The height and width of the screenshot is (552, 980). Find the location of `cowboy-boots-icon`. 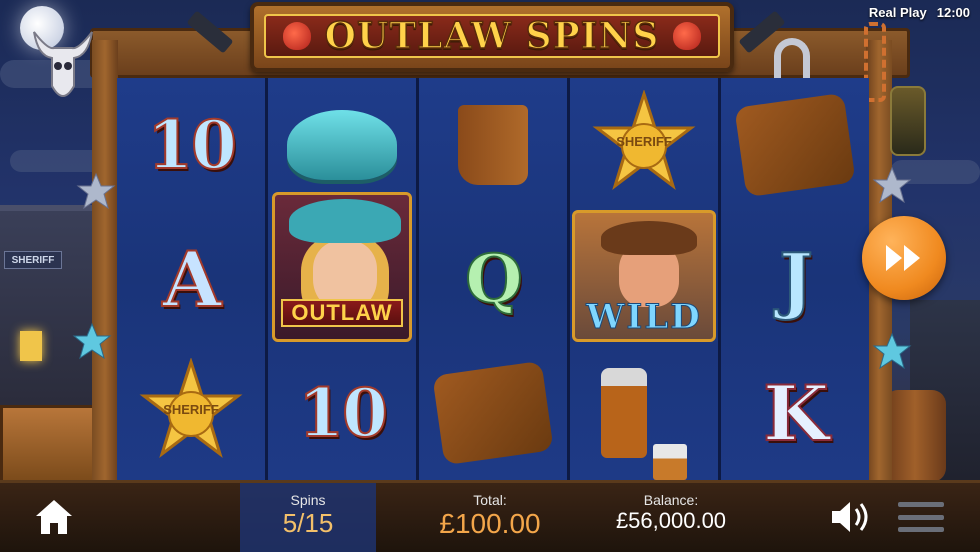

cowboy-boots-icon is located at coordinates (493, 145).